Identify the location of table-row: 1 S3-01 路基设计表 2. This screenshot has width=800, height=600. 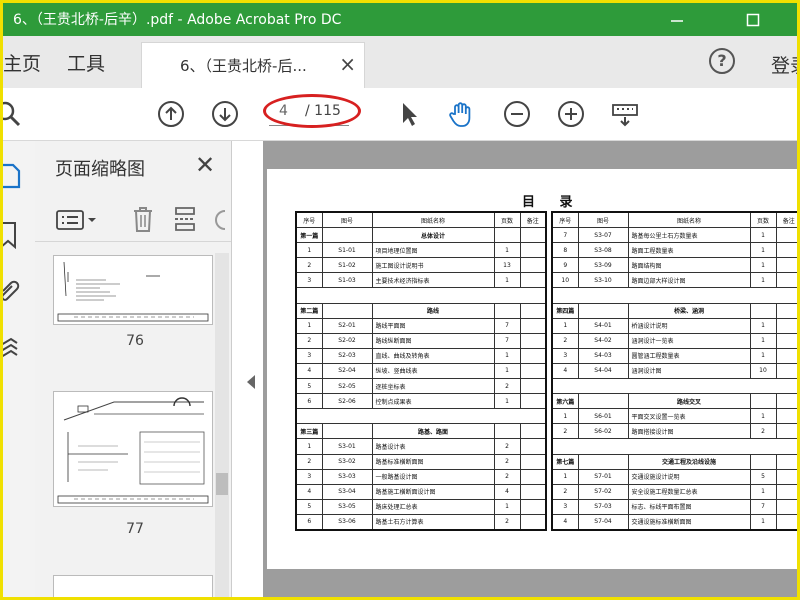
(421, 446).